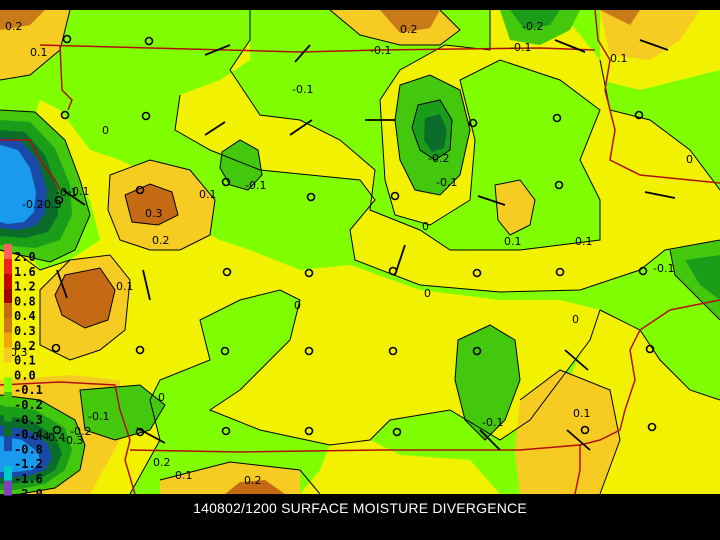  Describe the element at coordinates (25, 361) in the screenshot. I see `legend-label: 0.1` at that location.